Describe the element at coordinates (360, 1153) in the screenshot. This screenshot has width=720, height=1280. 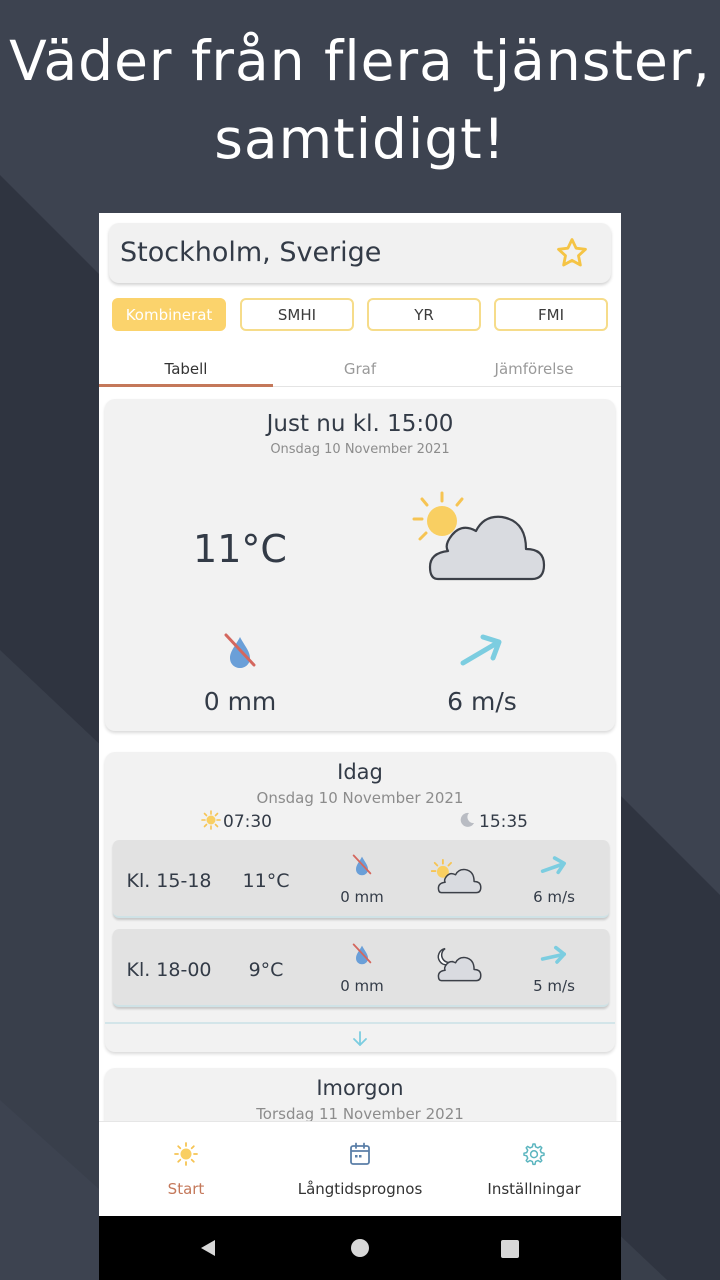
I see `calendar-icon` at that location.